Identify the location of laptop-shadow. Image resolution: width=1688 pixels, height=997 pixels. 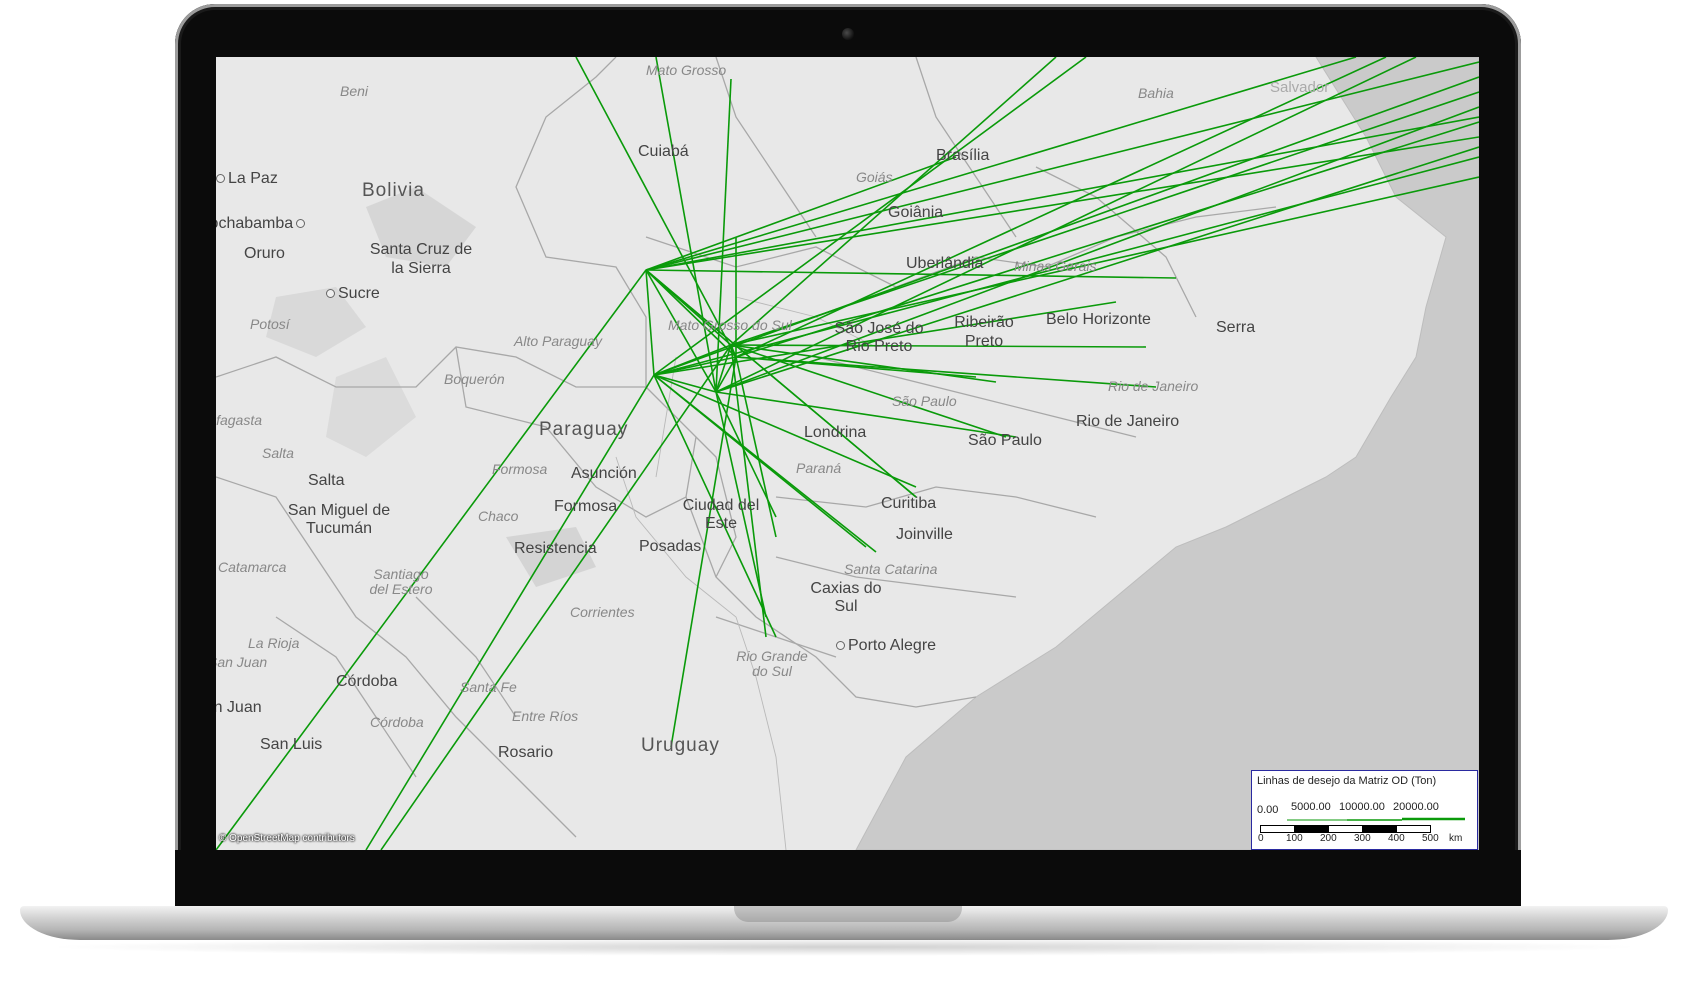
(844, 947).